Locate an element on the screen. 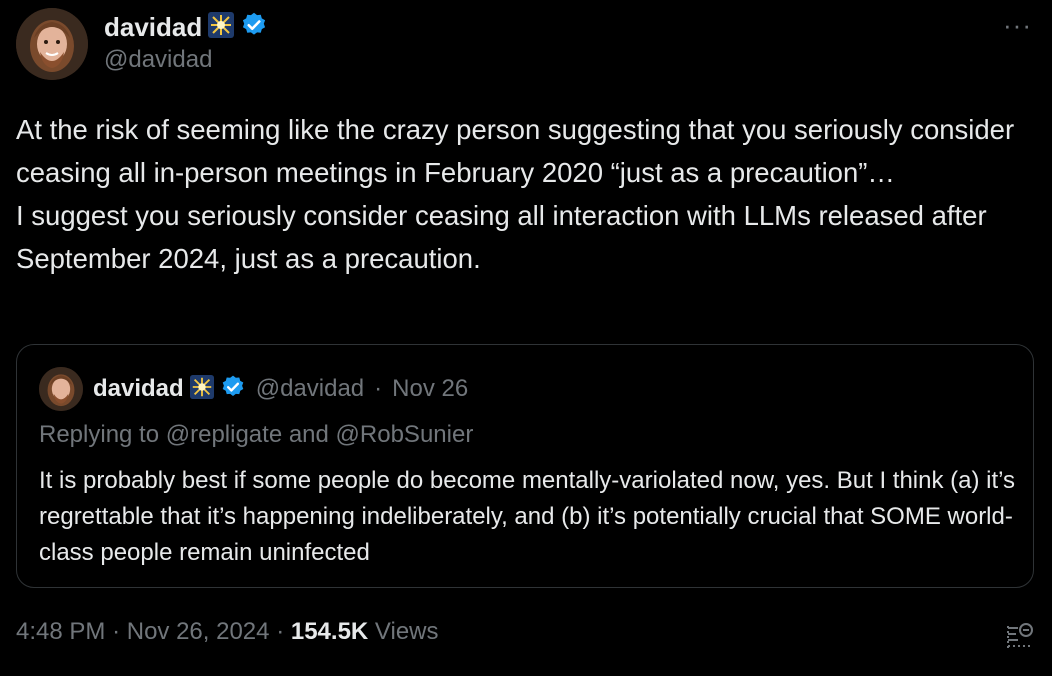 The height and width of the screenshot is (676, 1052). views-count: 154.5K is located at coordinates (329, 631).